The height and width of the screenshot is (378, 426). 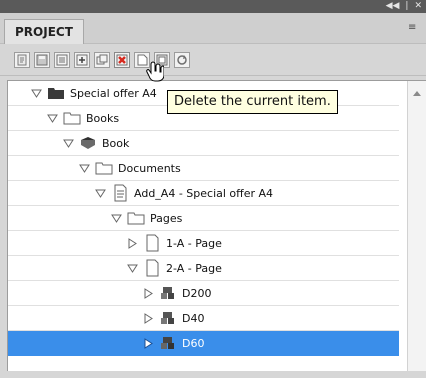 I want to click on collapse-icon: ◀◀, so click(x=393, y=6).